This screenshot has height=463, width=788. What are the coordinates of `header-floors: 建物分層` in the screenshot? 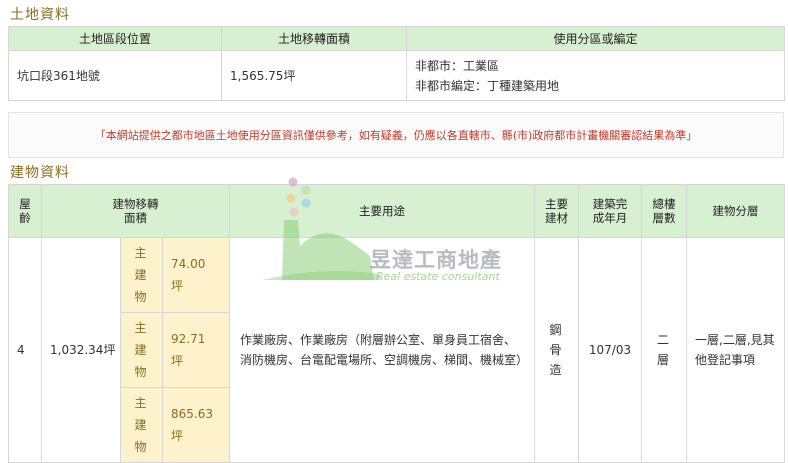 It's located at (735, 211).